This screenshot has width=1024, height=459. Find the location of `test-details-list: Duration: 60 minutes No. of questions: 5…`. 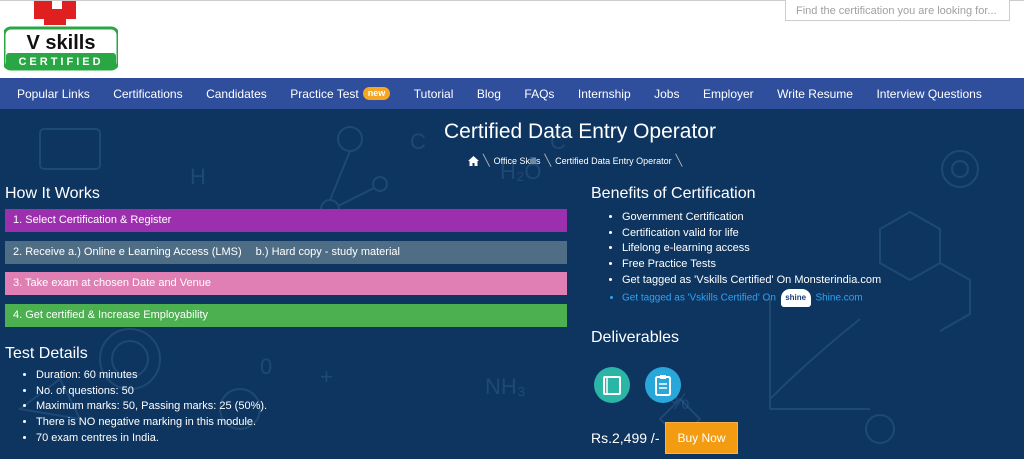

test-details-list: Duration: 60 minutes No. of questions: 5… is located at coordinates (151, 407).